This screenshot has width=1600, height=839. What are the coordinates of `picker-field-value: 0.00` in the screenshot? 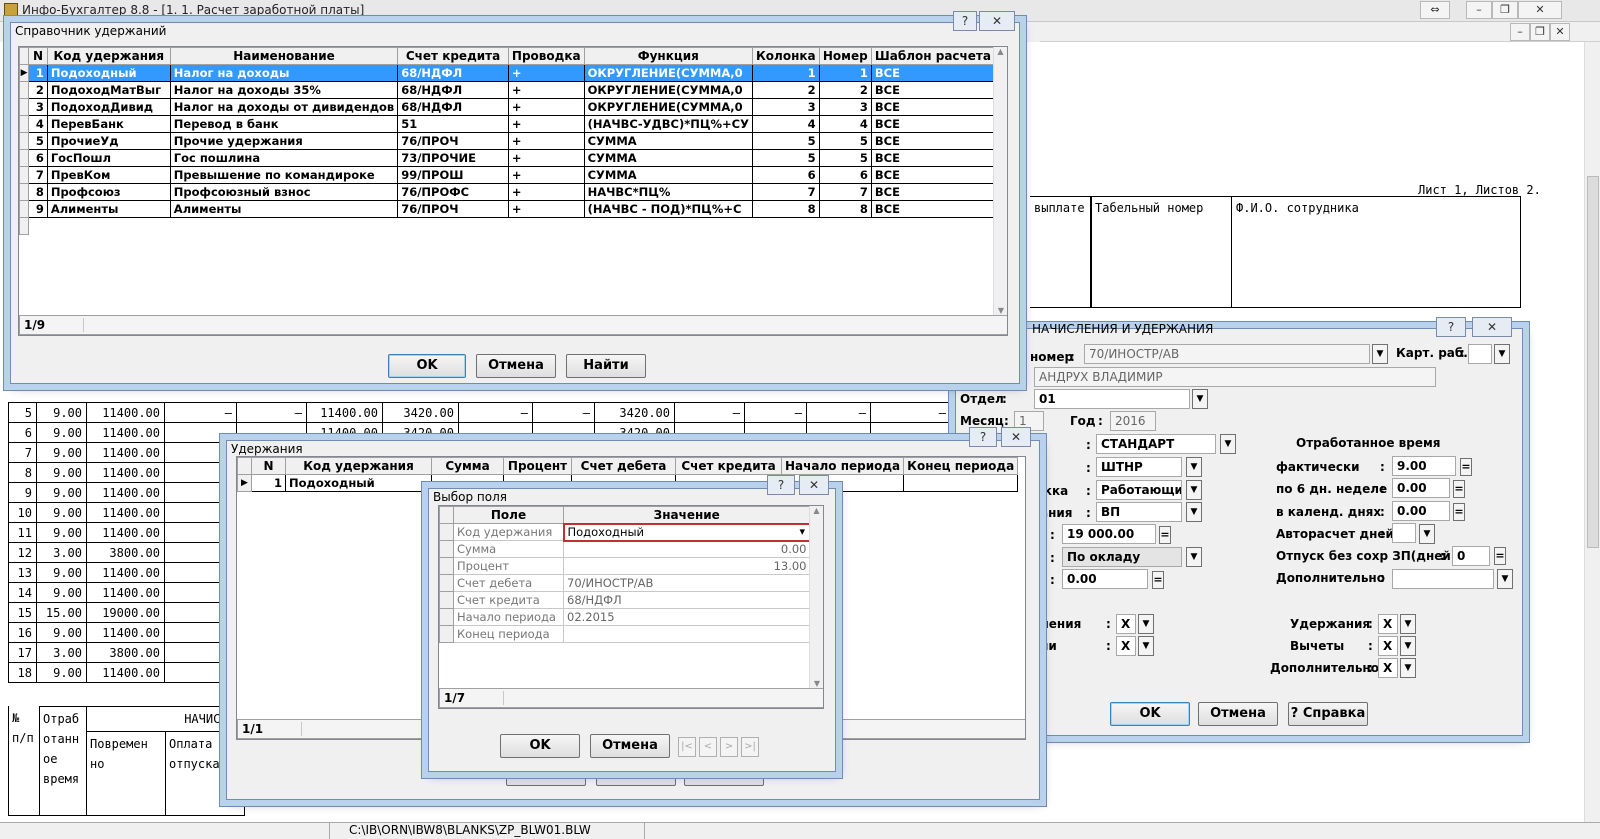 It's located at (687, 549).